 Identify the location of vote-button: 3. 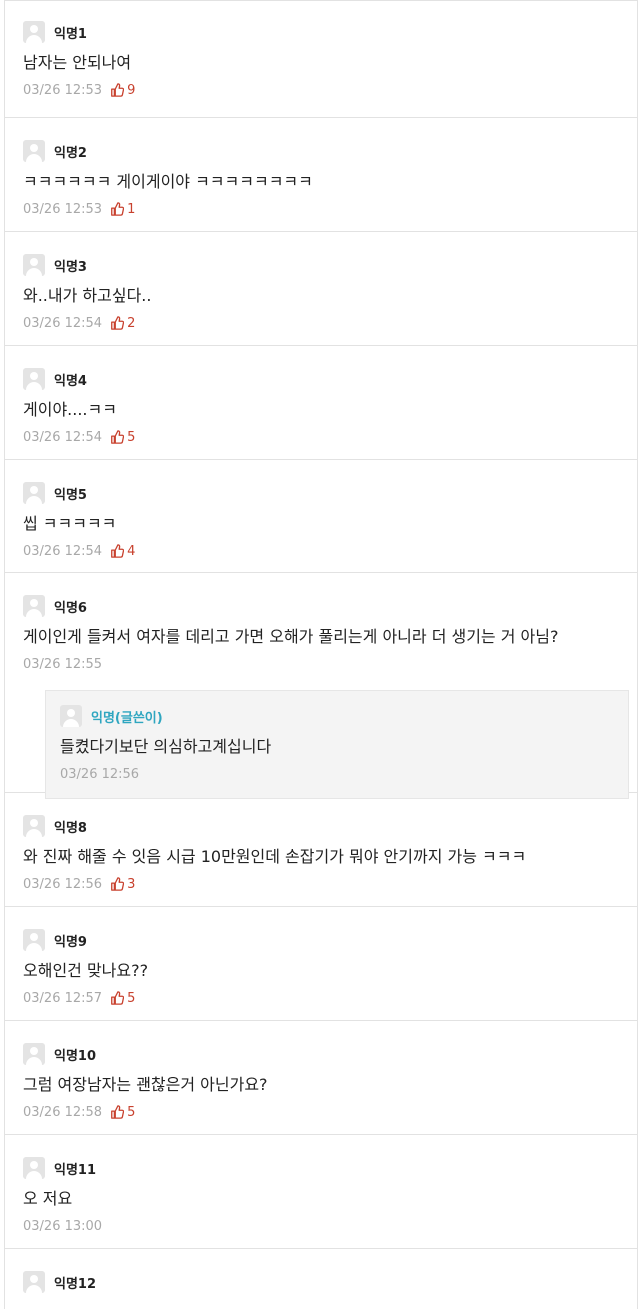
(122, 884).